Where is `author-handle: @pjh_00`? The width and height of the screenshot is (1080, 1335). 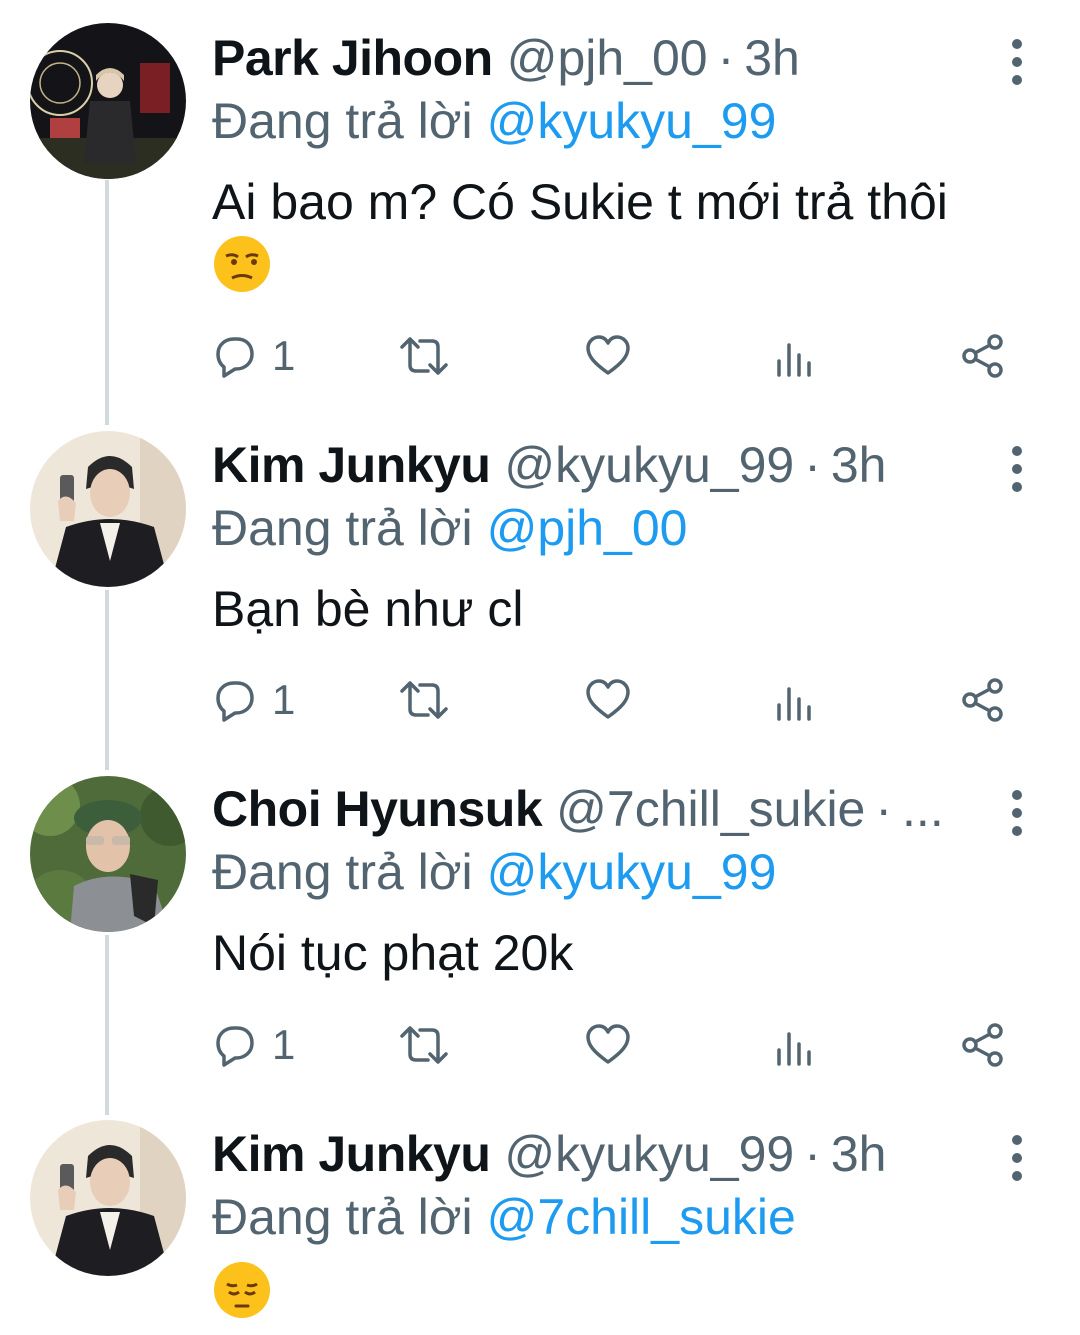 author-handle: @pjh_00 is located at coordinates (607, 58).